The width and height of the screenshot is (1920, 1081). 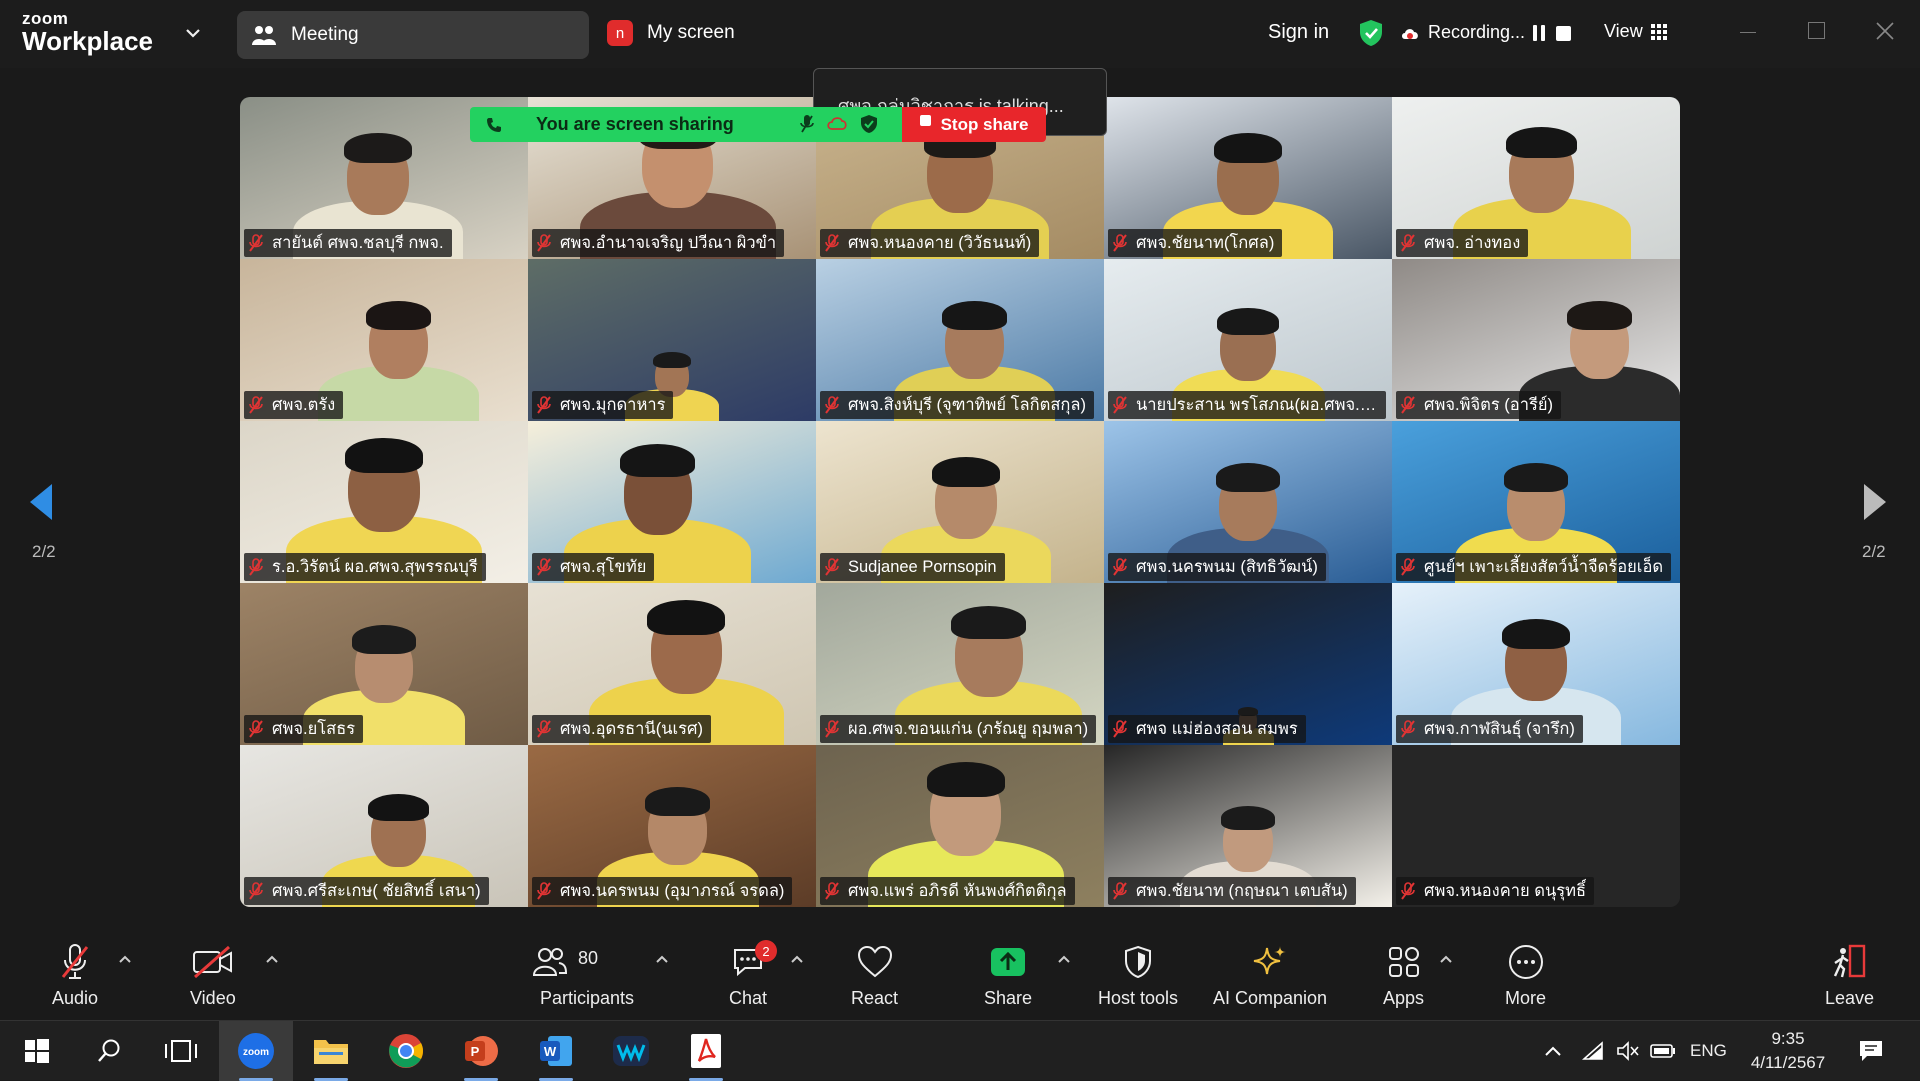 I want to click on participant-tile: ศูนย์ฯ เพาะเลี้ยงสัตว์น้ำจืดร้อยเอ็ด, so click(x=1536, y=502).